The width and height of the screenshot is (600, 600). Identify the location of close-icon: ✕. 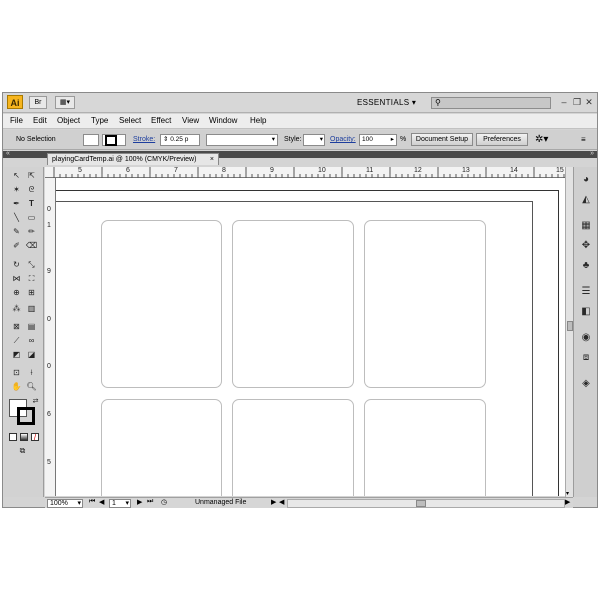
(589, 102).